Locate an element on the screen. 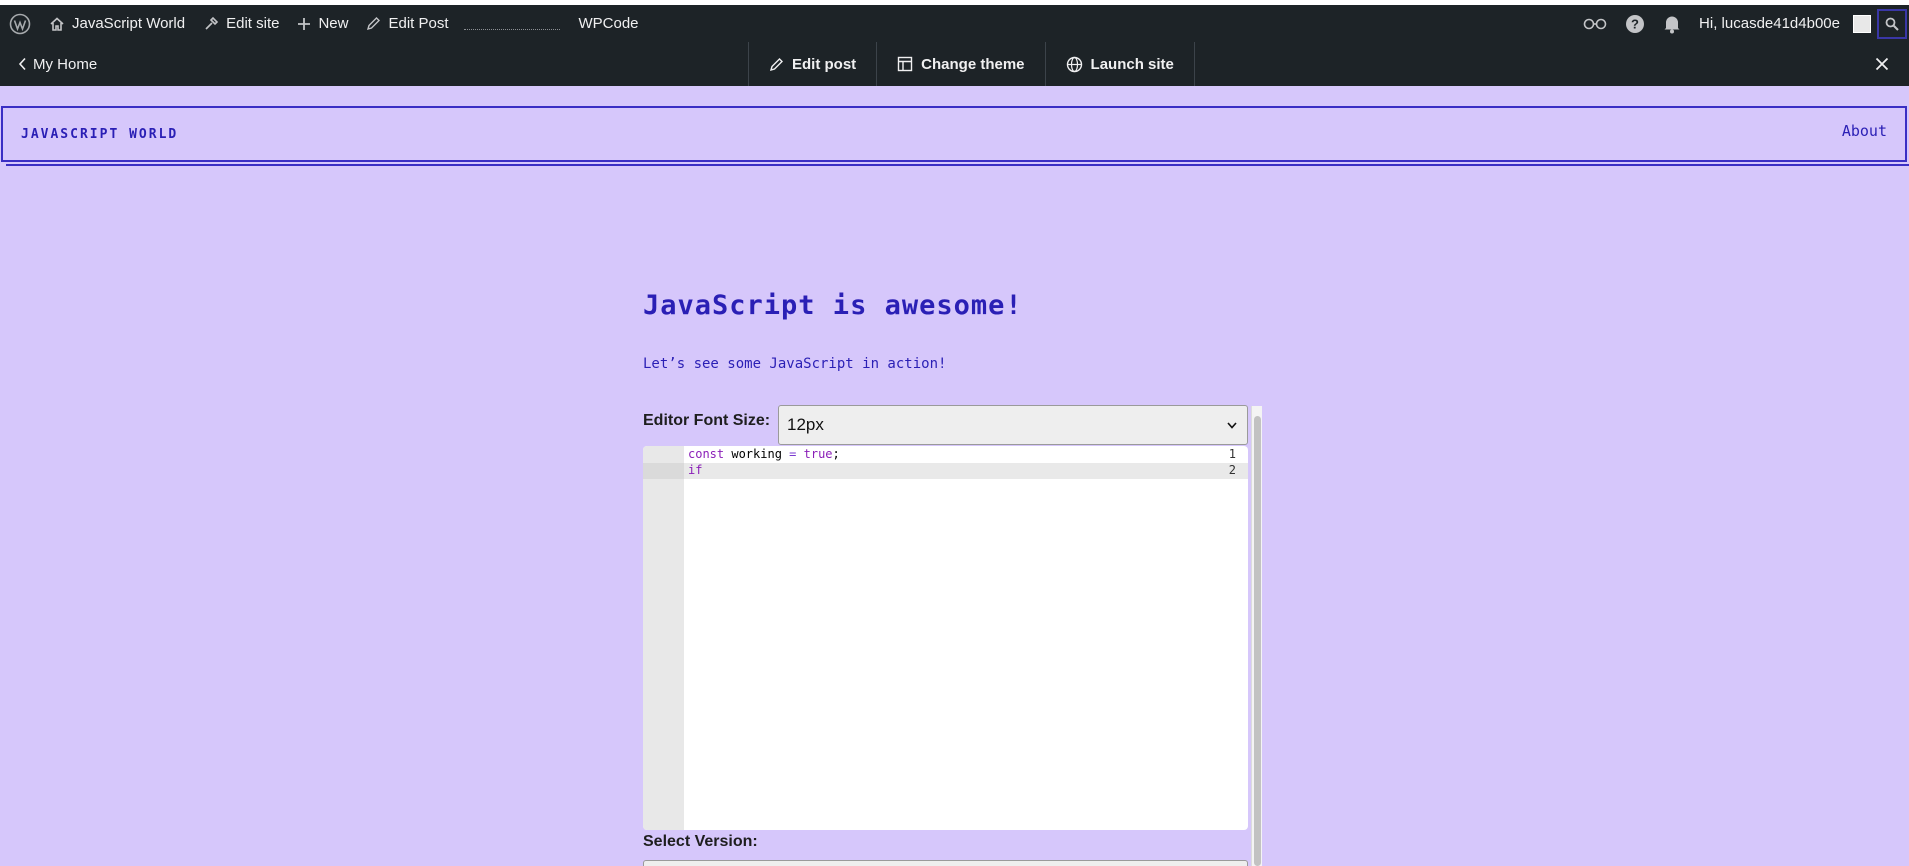 Image resolution: width=1909 pixels, height=866 pixels. editor-font-size-select: 12px is located at coordinates (1013, 425).